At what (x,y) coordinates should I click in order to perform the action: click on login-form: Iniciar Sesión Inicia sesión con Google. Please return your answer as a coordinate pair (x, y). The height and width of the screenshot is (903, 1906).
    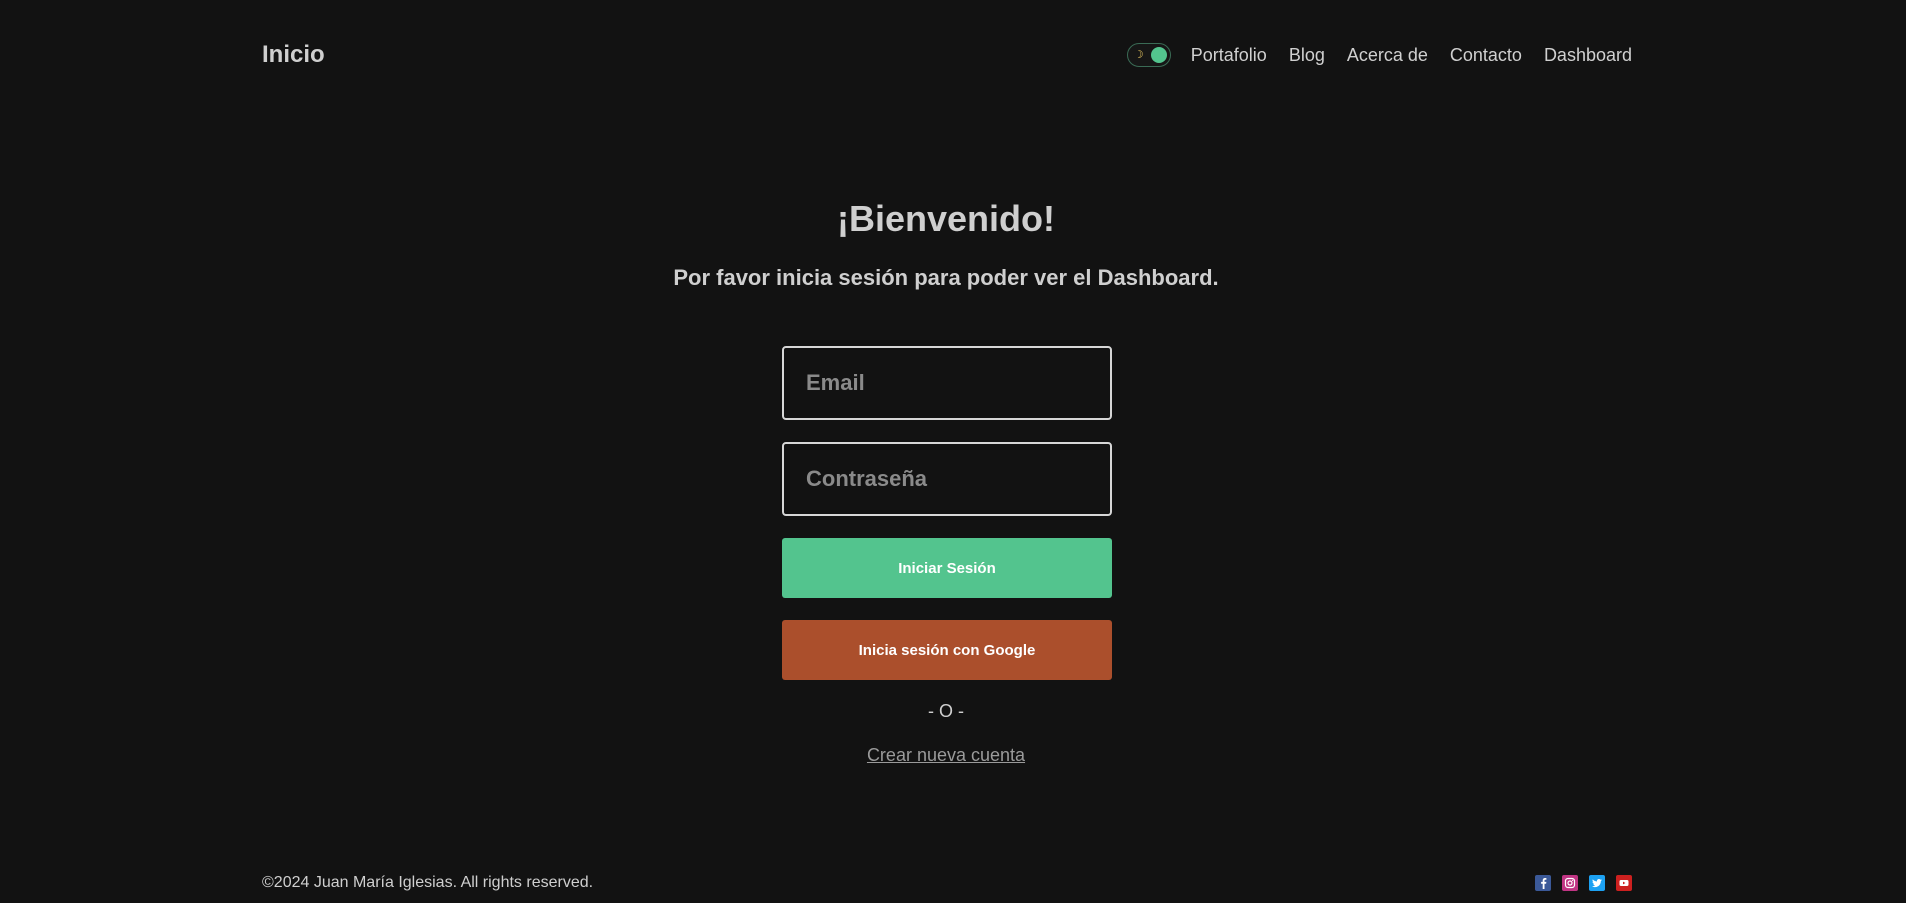
    Looking at the image, I should click on (947, 524).